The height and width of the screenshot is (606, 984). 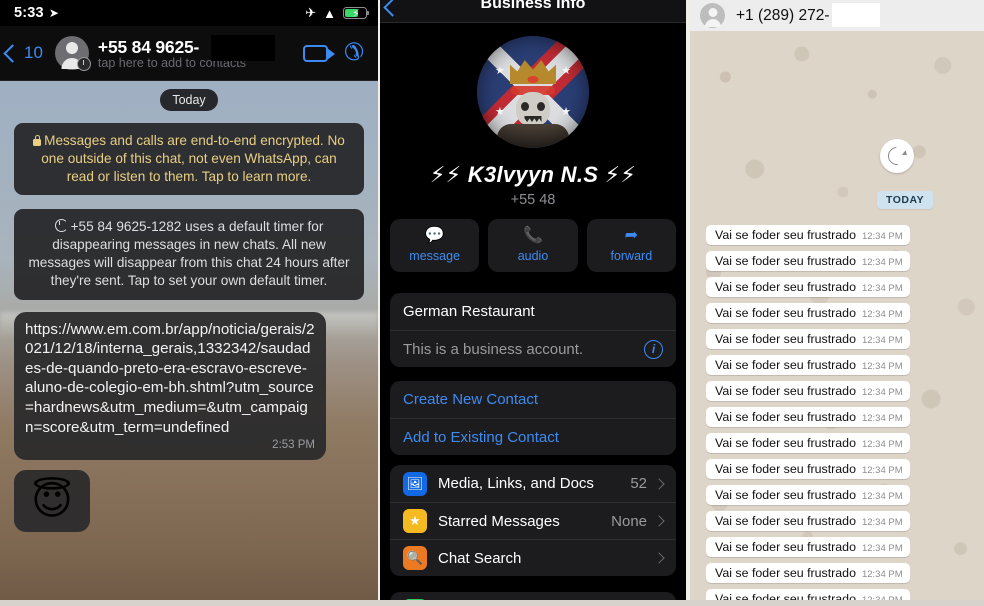 I want to click on search-icon: 🔍, so click(x=415, y=558).